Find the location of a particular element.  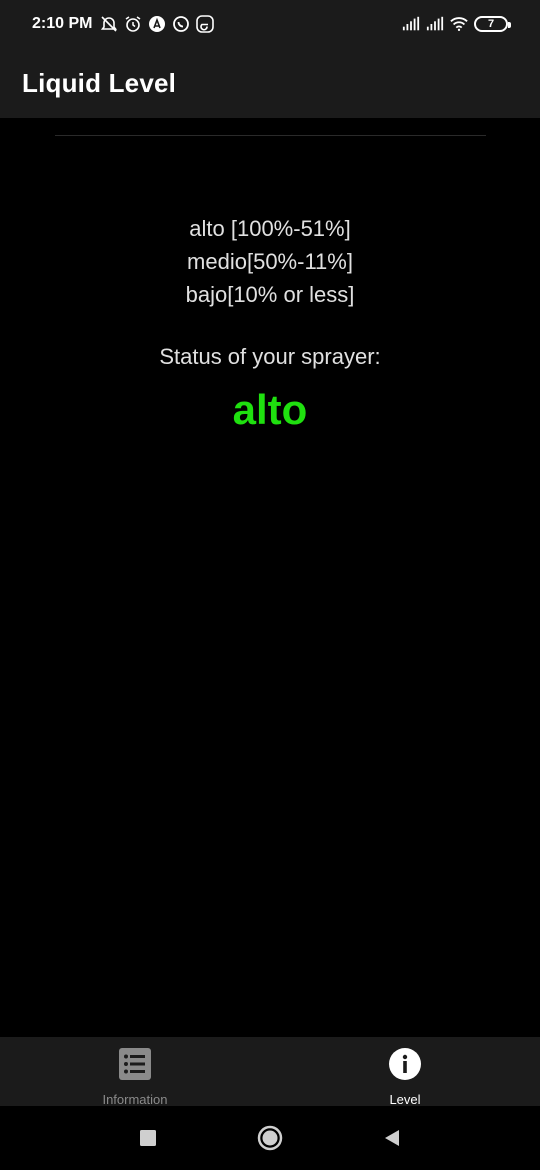

status-right-icons: 7 is located at coordinates (456, 24).